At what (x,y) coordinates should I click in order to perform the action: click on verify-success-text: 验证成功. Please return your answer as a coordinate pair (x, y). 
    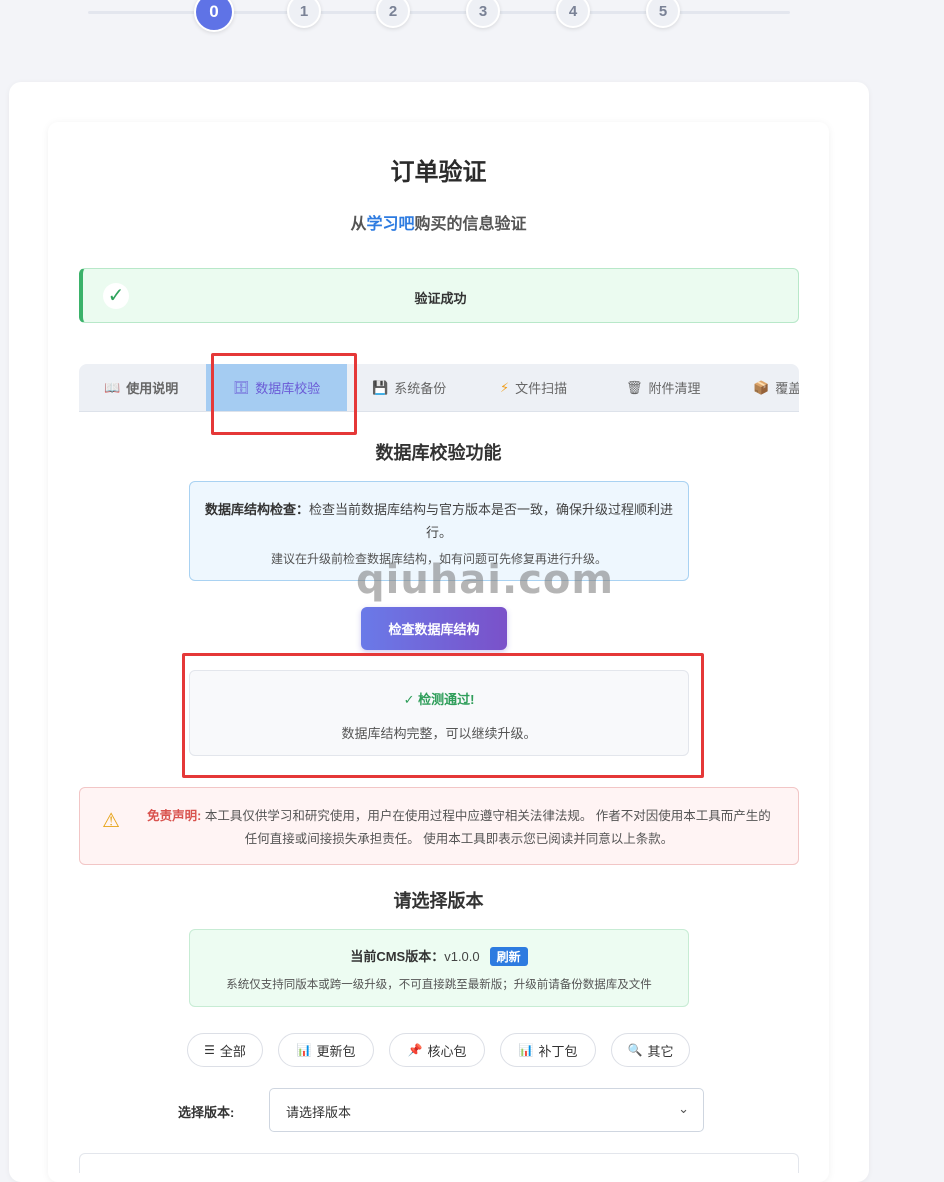
    Looking at the image, I should click on (440, 298).